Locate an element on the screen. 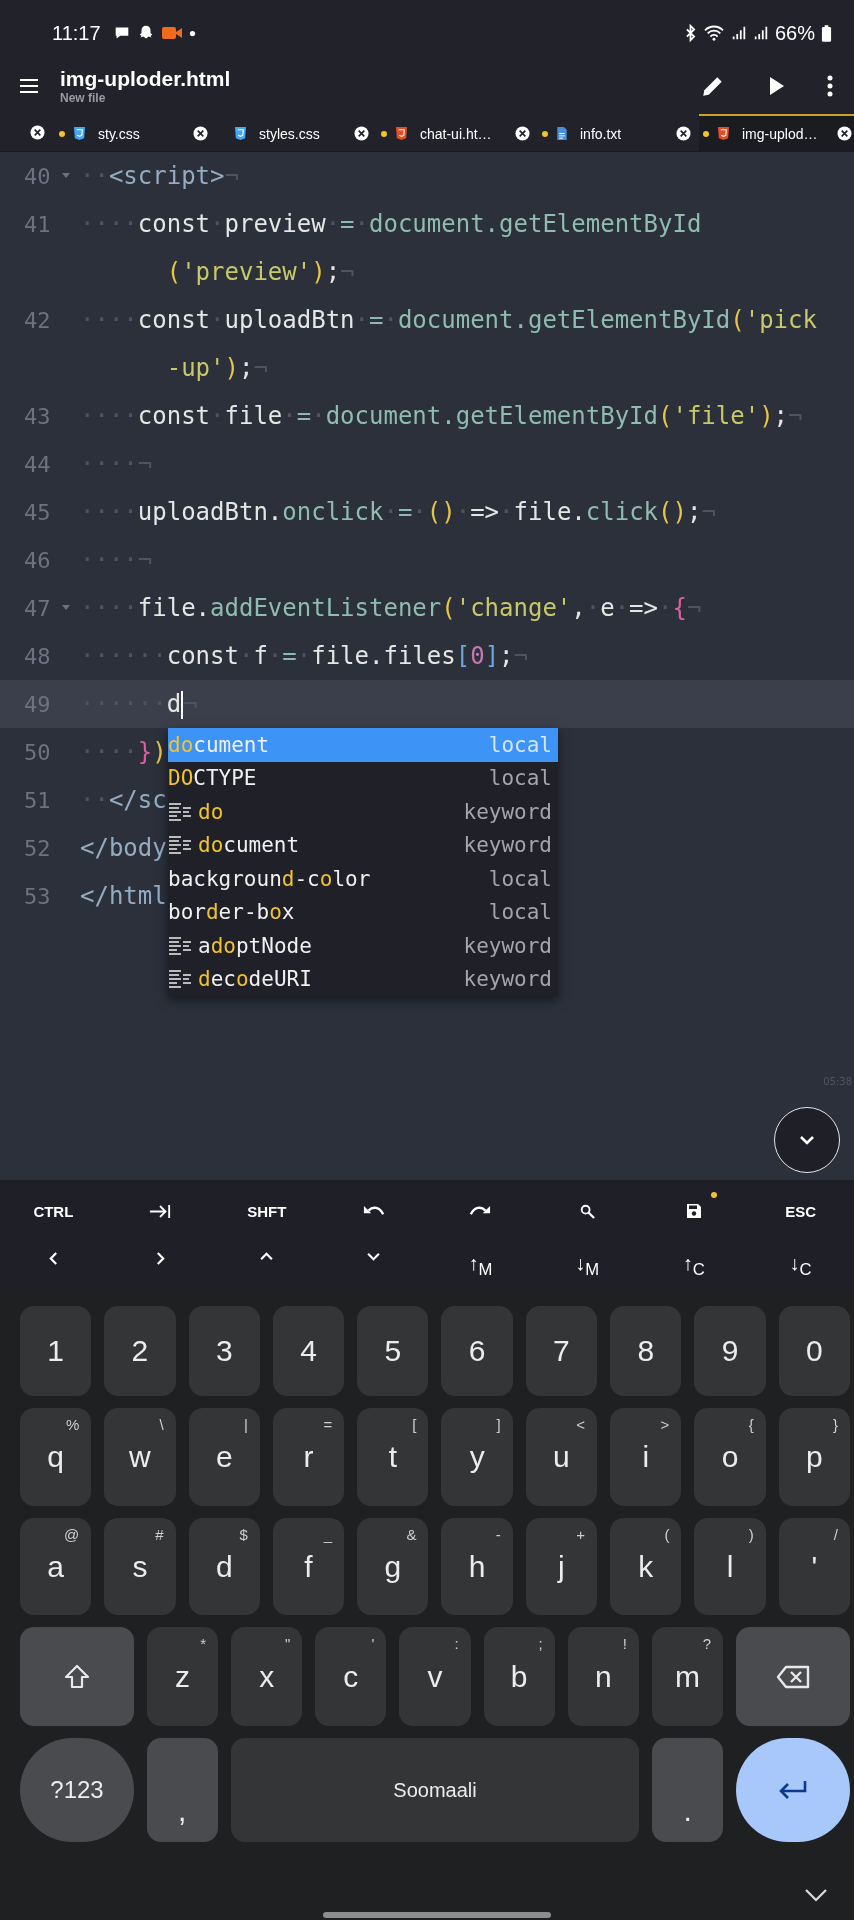 This screenshot has height=1920, width=854. keyboard-key: m ? is located at coordinates (687, 1676).